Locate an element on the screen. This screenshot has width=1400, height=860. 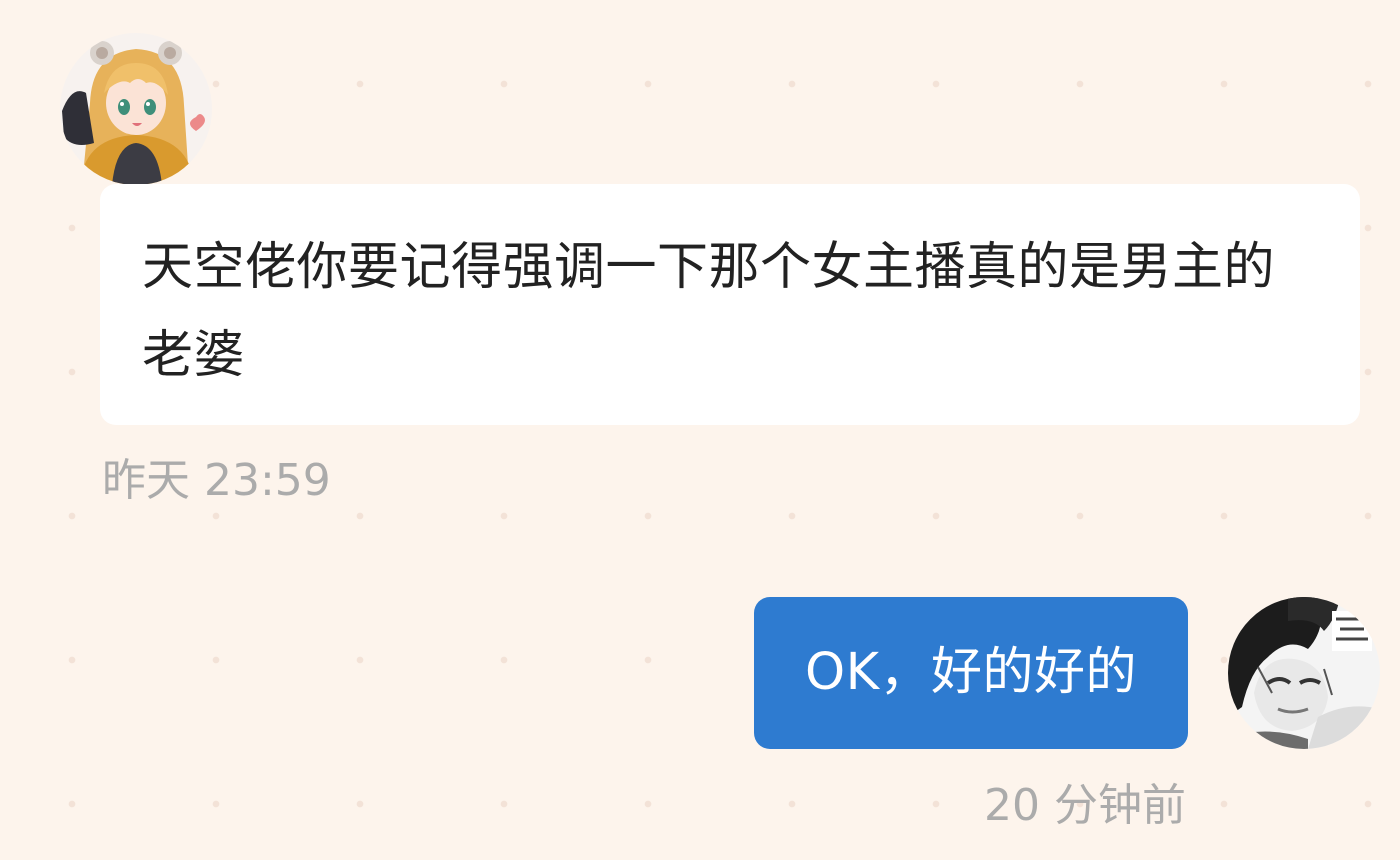
incoming-message-timestamp: 昨天 23:59 is located at coordinates (216, 480).